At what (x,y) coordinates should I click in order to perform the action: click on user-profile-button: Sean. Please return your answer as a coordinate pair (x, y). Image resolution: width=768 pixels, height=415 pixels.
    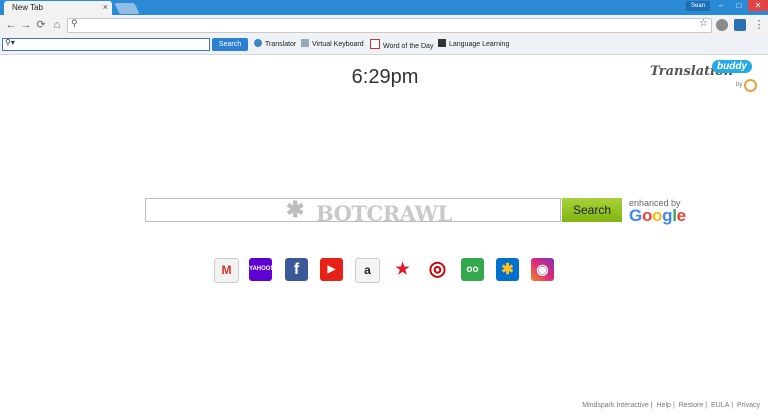
    Looking at the image, I should click on (698, 6).